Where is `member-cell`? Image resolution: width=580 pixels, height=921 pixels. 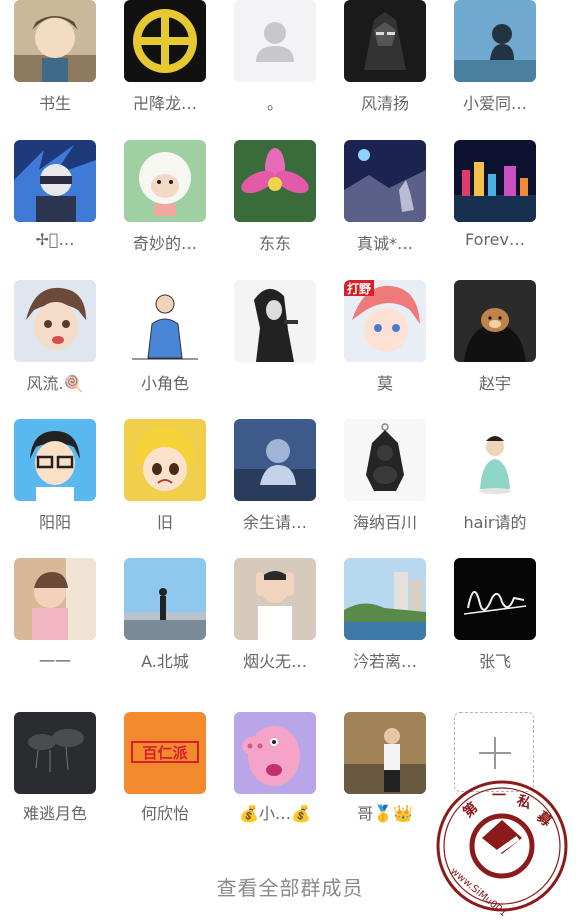
member-cell is located at coordinates (275, 340).